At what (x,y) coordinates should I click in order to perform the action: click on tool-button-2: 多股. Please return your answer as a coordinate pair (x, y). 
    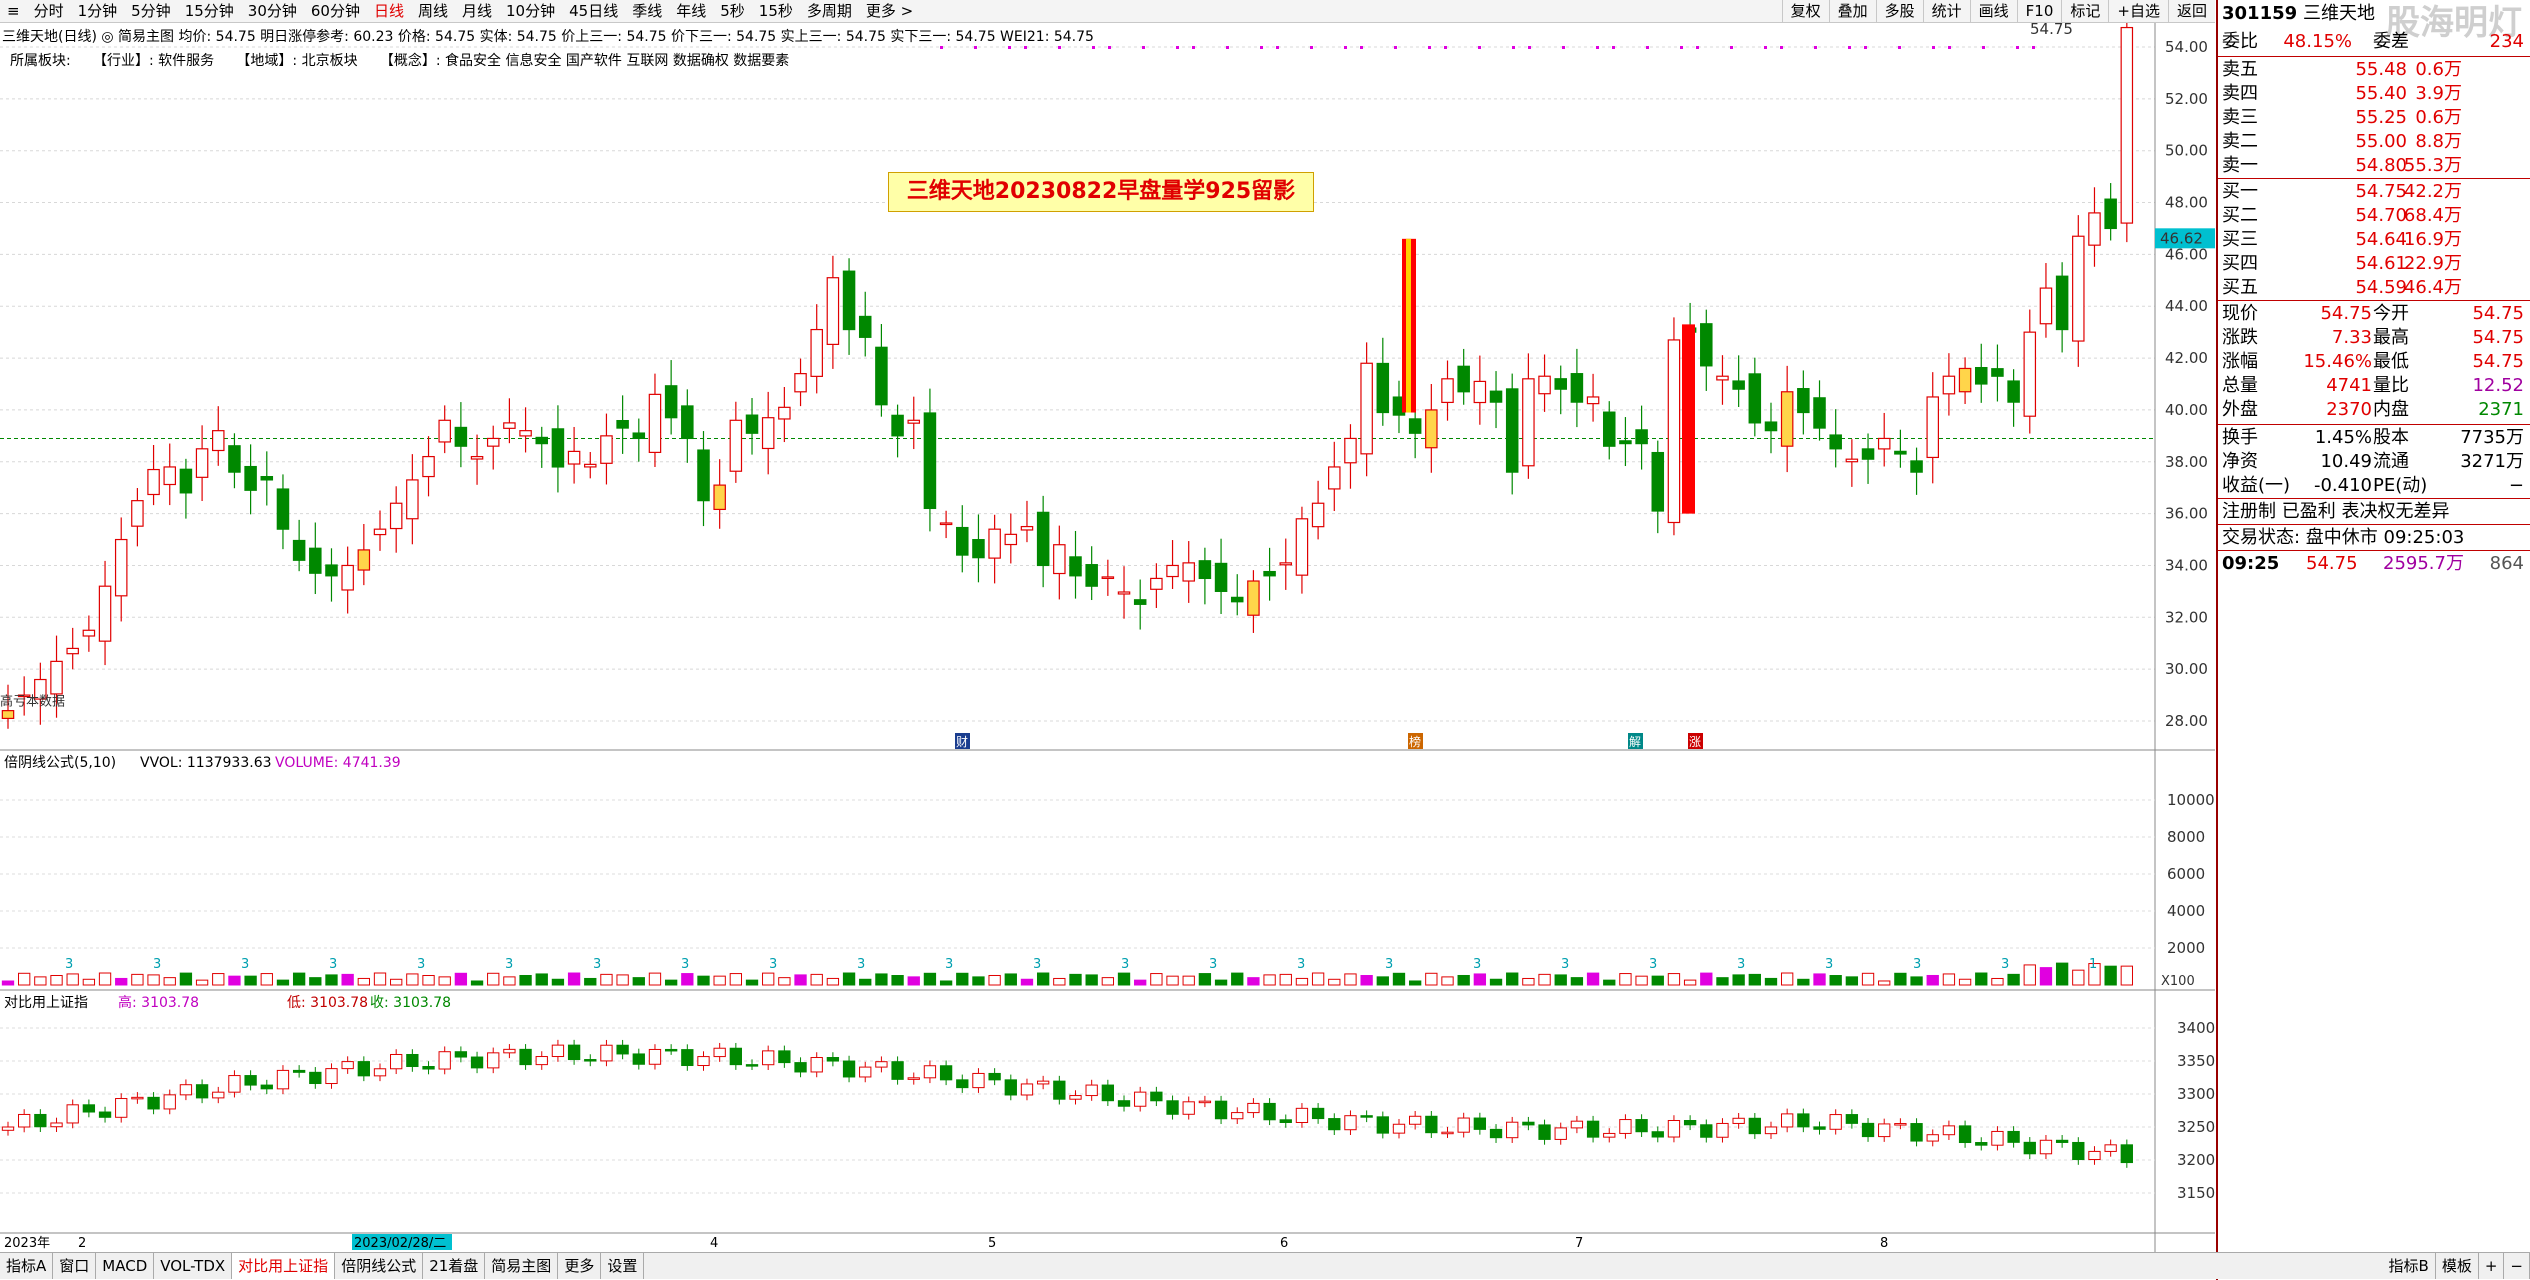
    Looking at the image, I should click on (1899, 11).